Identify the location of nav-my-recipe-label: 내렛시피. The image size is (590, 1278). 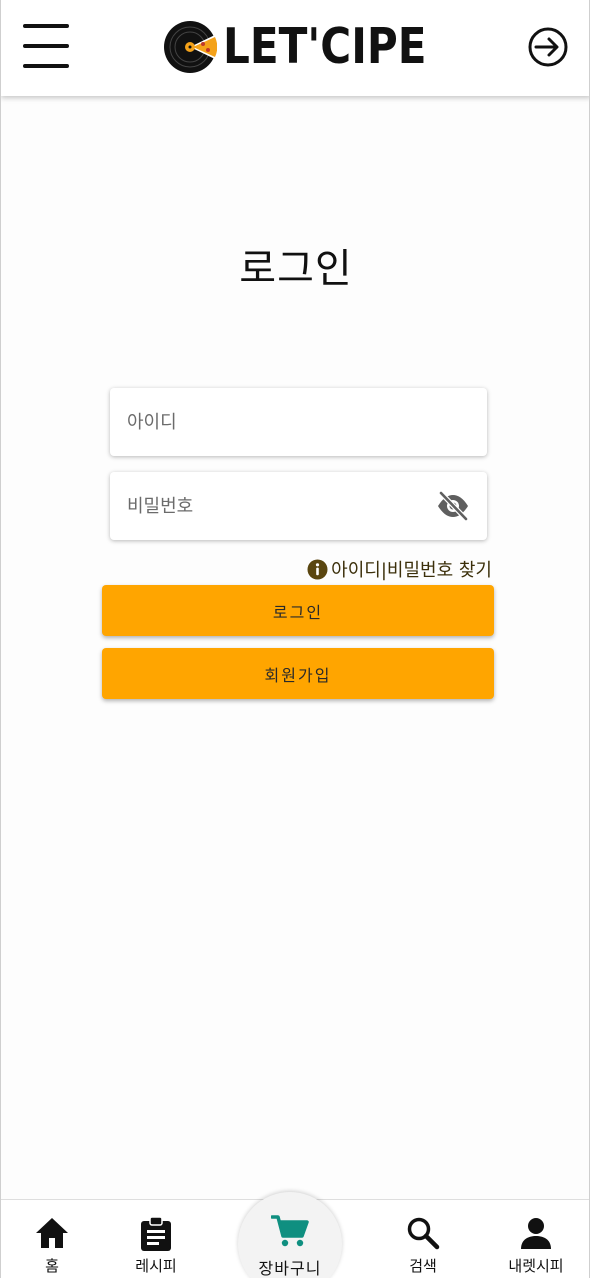
(536, 1266).